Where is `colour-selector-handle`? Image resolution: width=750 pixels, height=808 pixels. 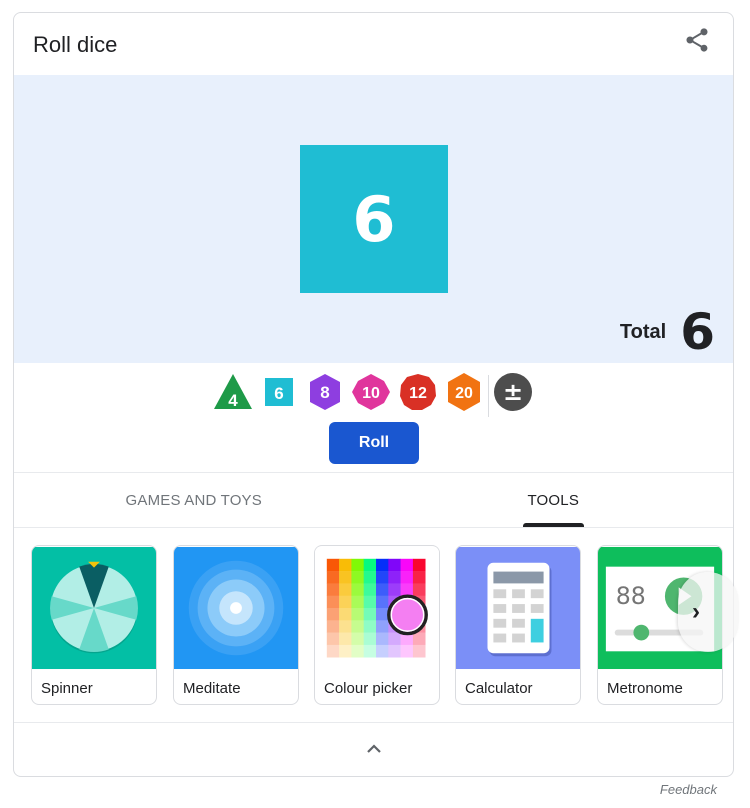 colour-selector-handle is located at coordinates (407, 615).